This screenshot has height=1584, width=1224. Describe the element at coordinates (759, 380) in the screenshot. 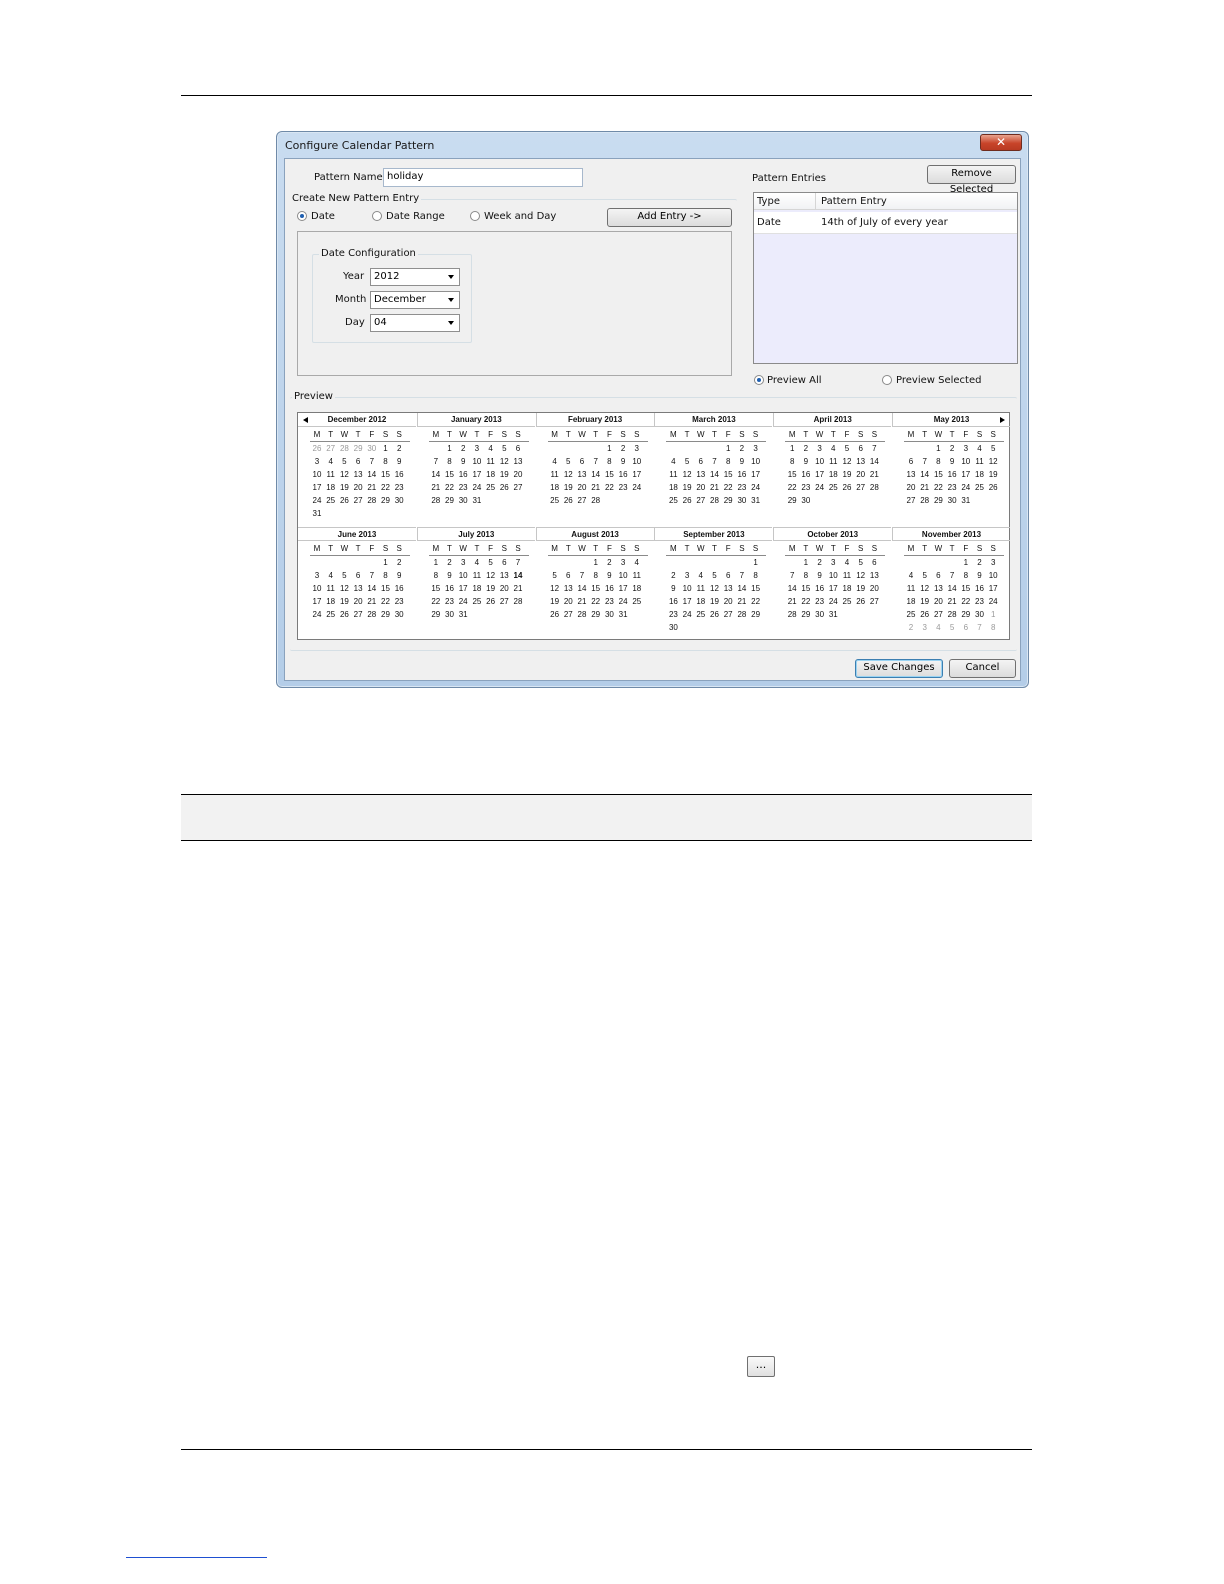

I see `radio-preview-all` at that location.